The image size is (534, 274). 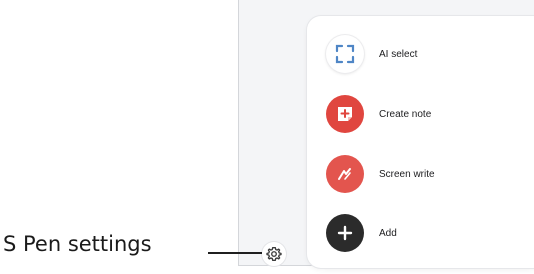 What do you see at coordinates (345, 174) in the screenshot?
I see `screen-write-icon` at bounding box center [345, 174].